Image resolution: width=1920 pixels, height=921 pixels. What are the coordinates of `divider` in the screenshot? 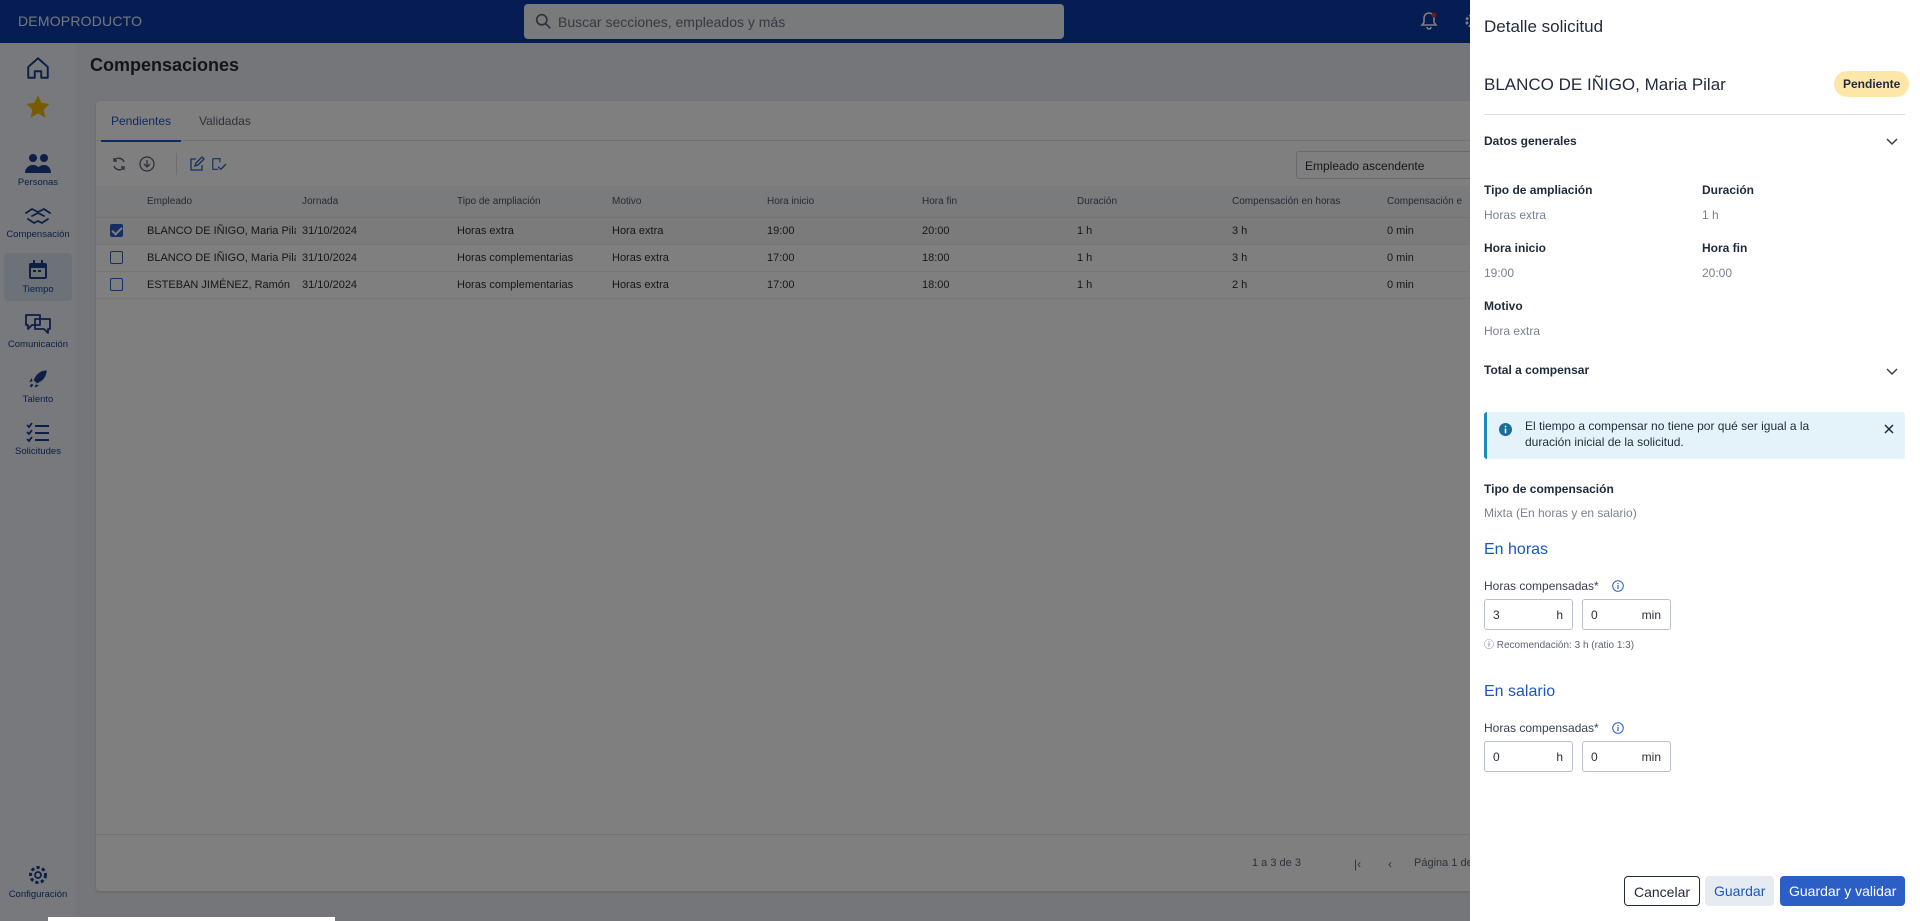 It's located at (1694, 114).